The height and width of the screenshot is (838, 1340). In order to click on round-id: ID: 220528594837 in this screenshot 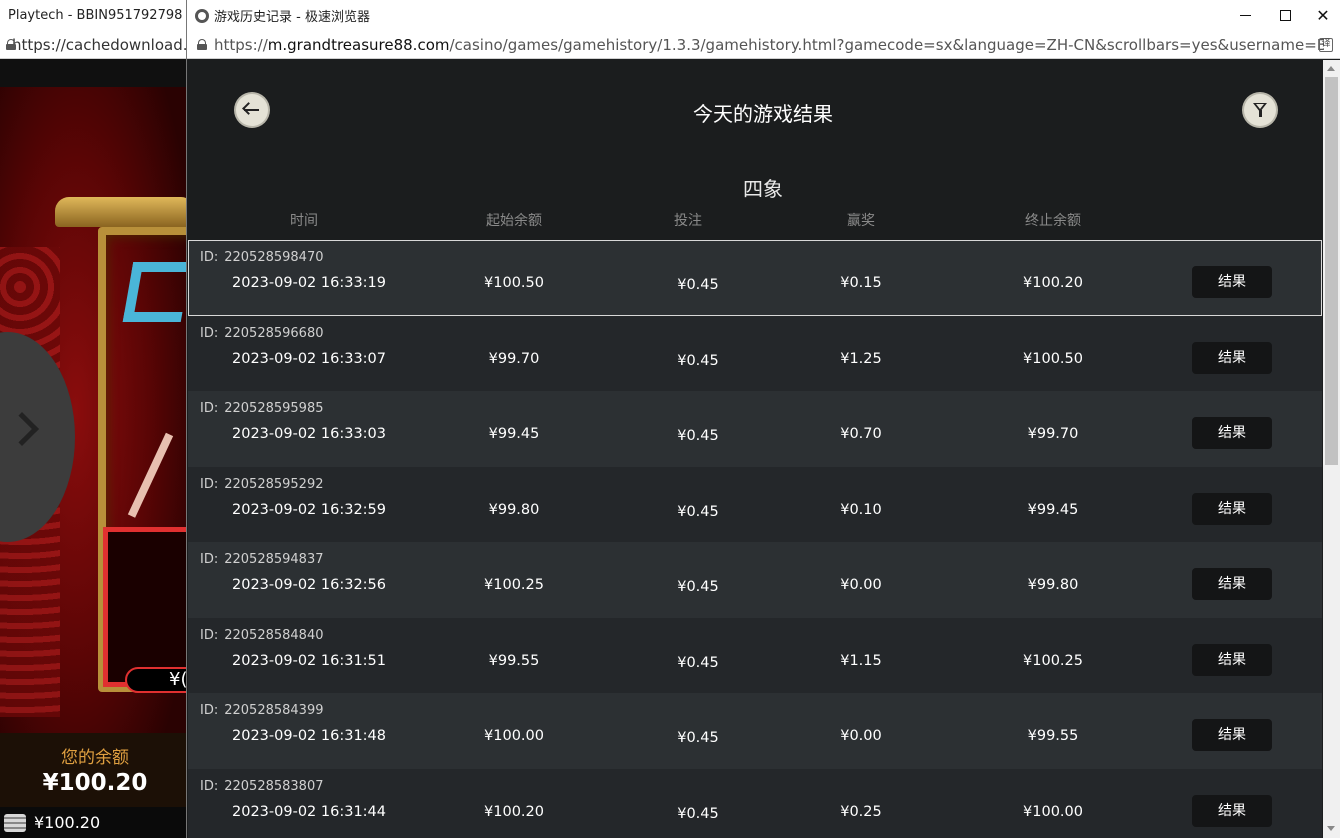, I will do `click(262, 559)`.